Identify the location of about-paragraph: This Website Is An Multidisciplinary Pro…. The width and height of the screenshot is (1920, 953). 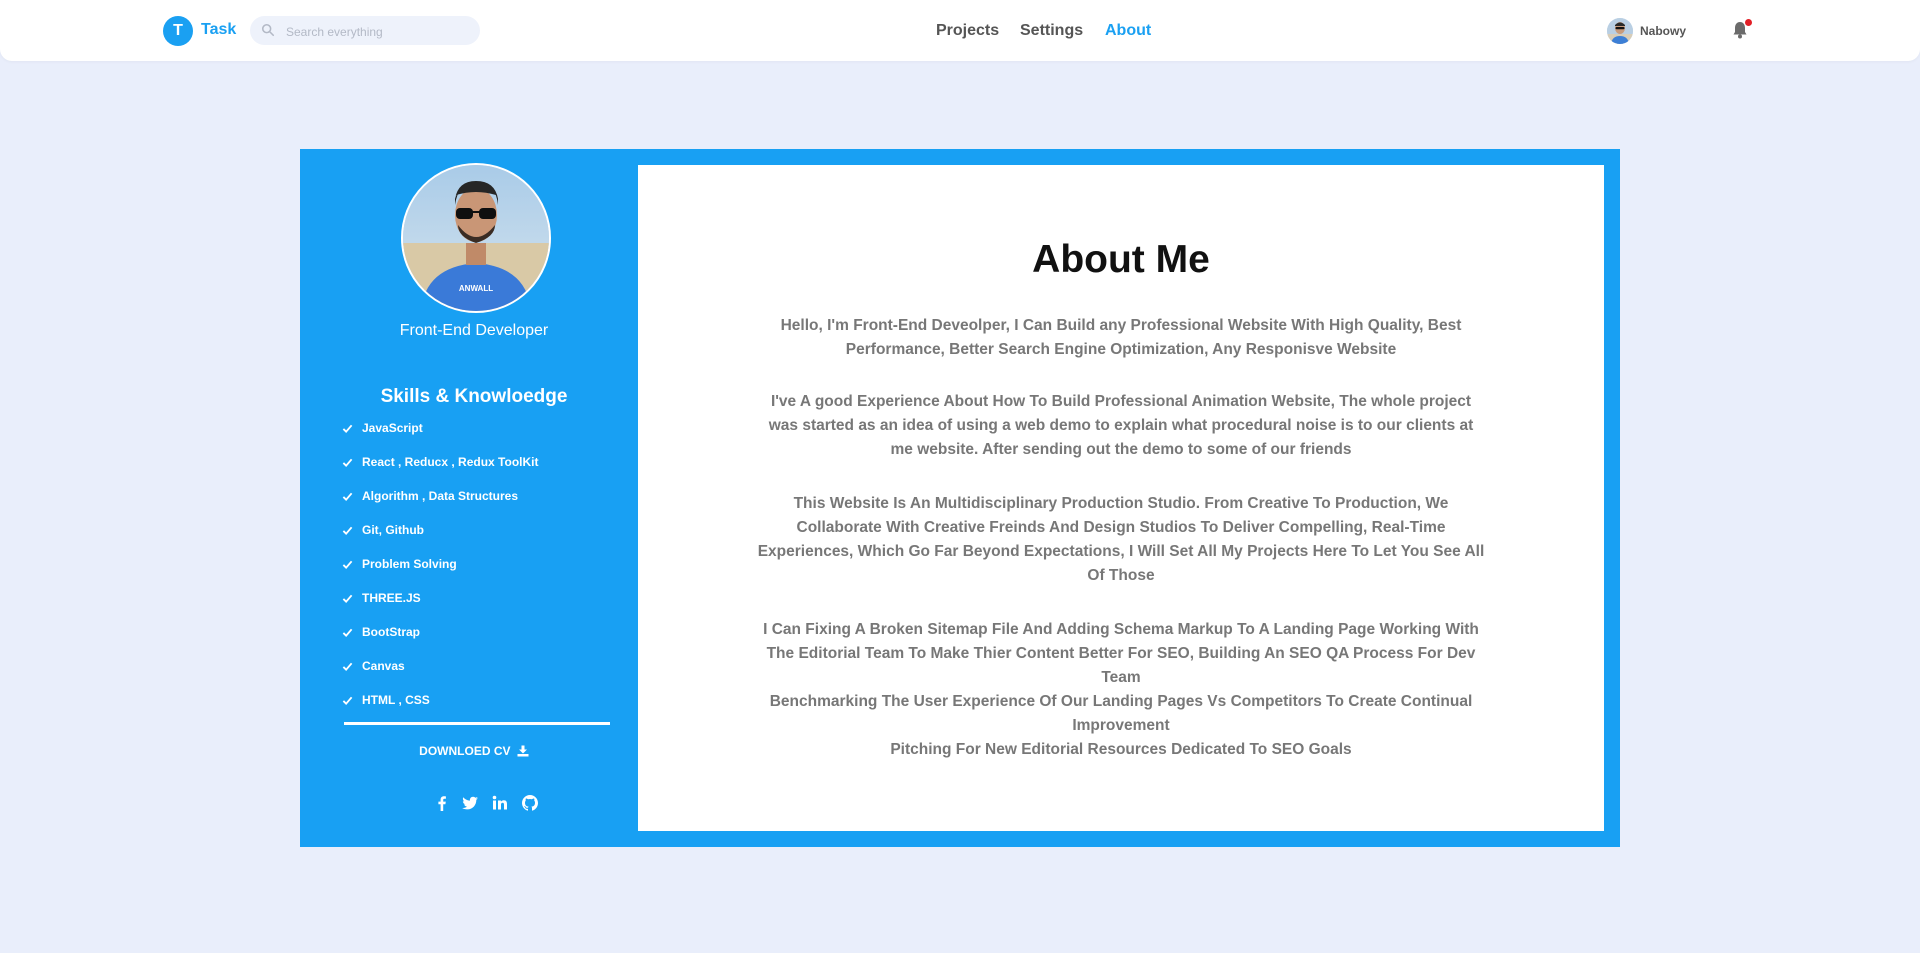
(1121, 539).